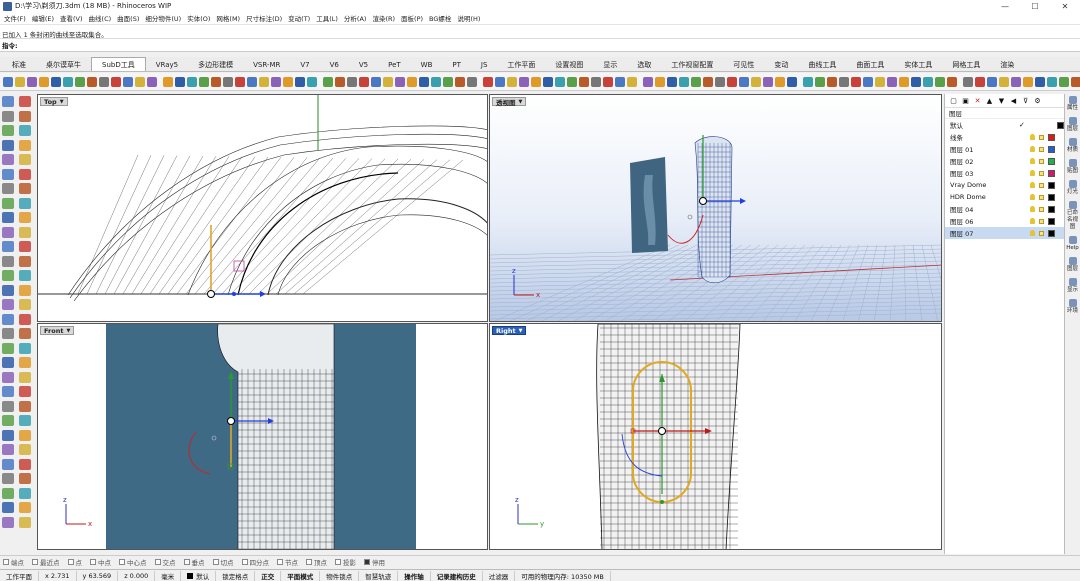 The image size is (1080, 581). Describe the element at coordinates (19, 65) in the screenshot. I see `toolbar-tab: 标准` at that location.